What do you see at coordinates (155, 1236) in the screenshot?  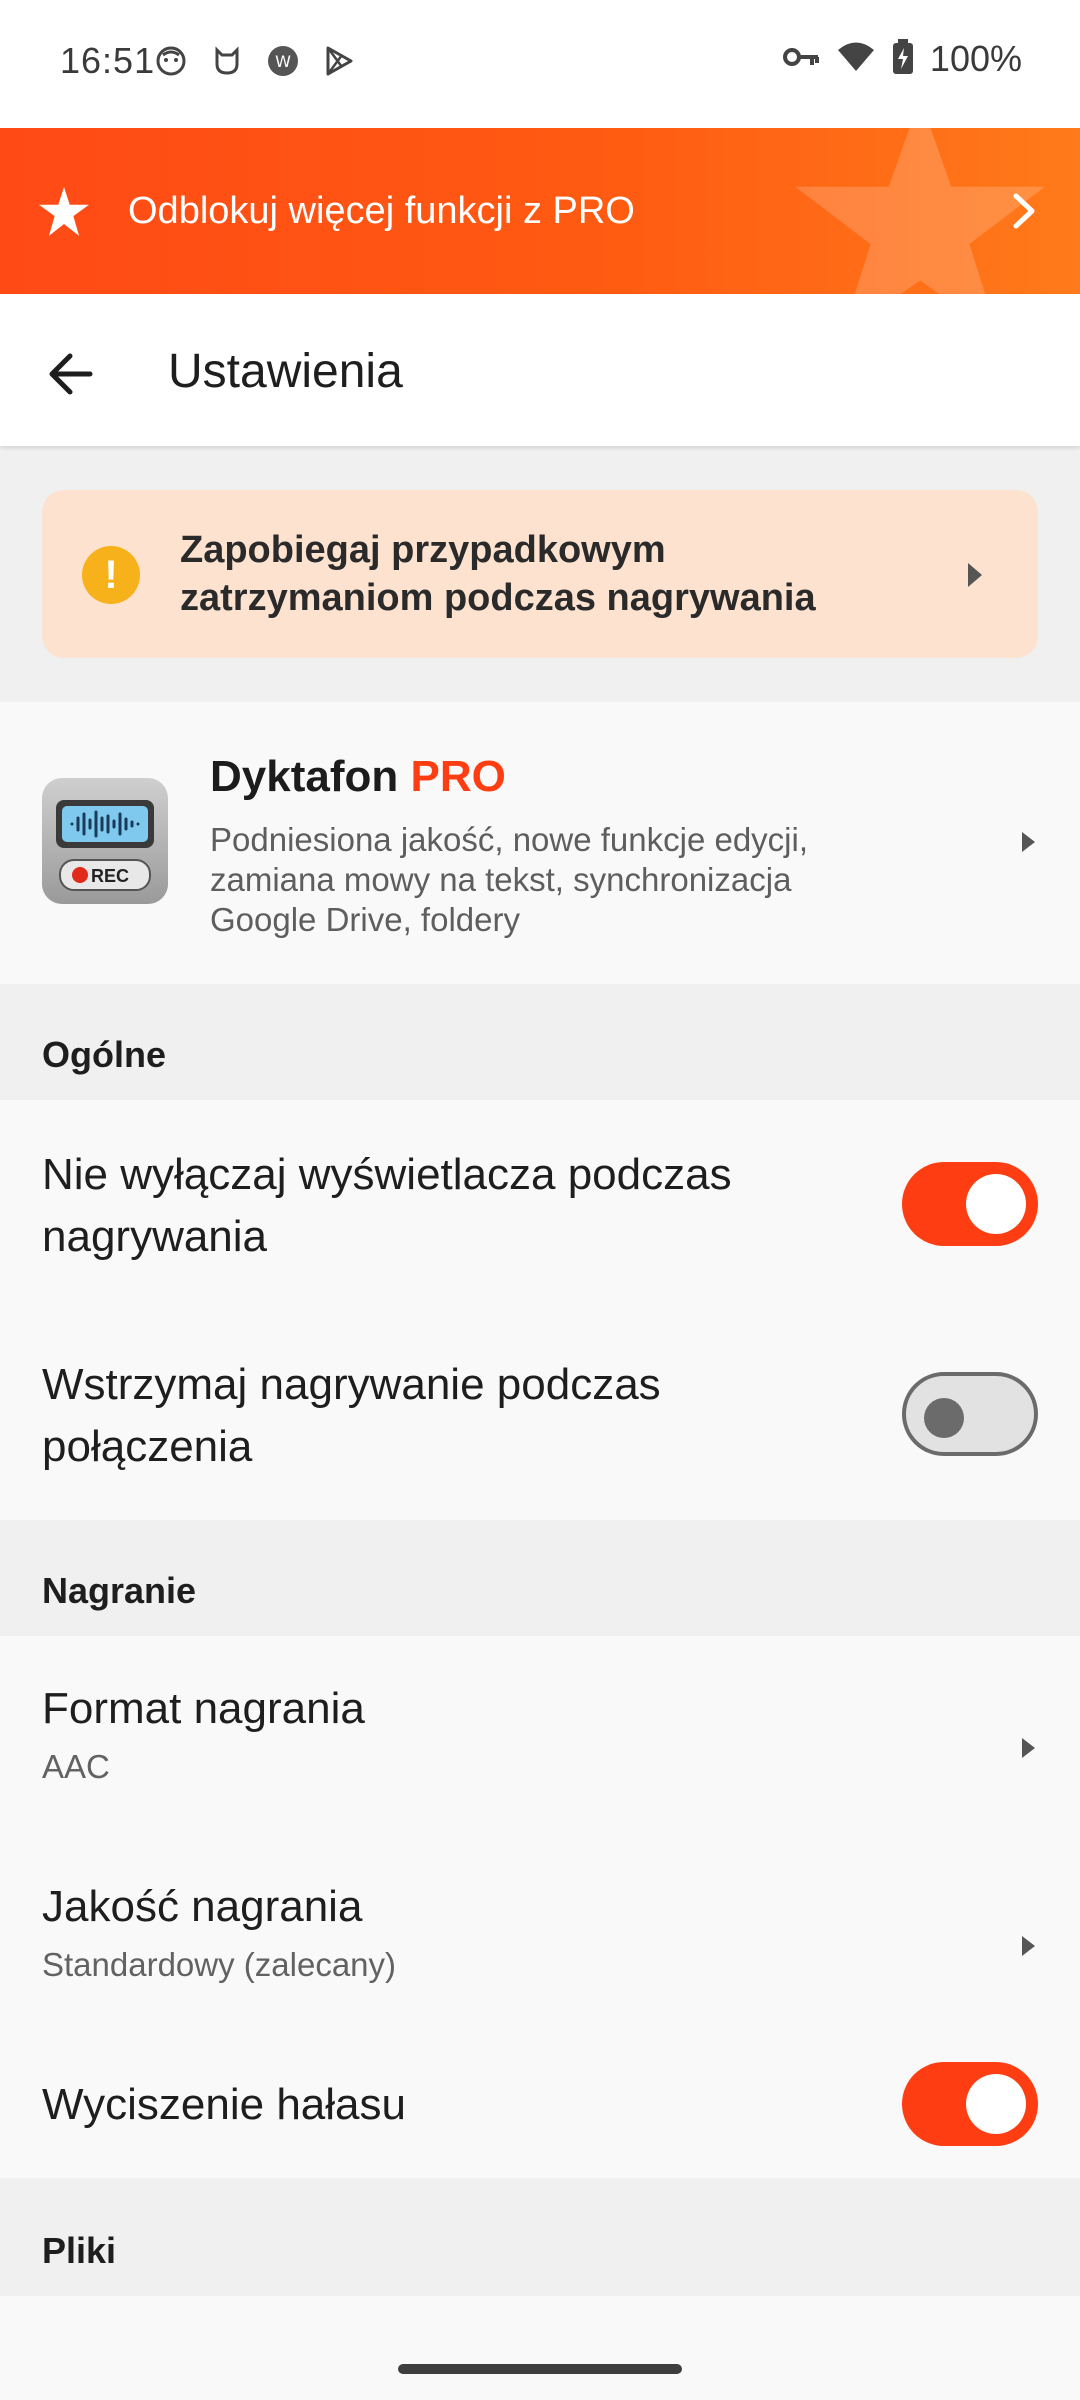 I see `keep-screen-line-2: nagrywania` at bounding box center [155, 1236].